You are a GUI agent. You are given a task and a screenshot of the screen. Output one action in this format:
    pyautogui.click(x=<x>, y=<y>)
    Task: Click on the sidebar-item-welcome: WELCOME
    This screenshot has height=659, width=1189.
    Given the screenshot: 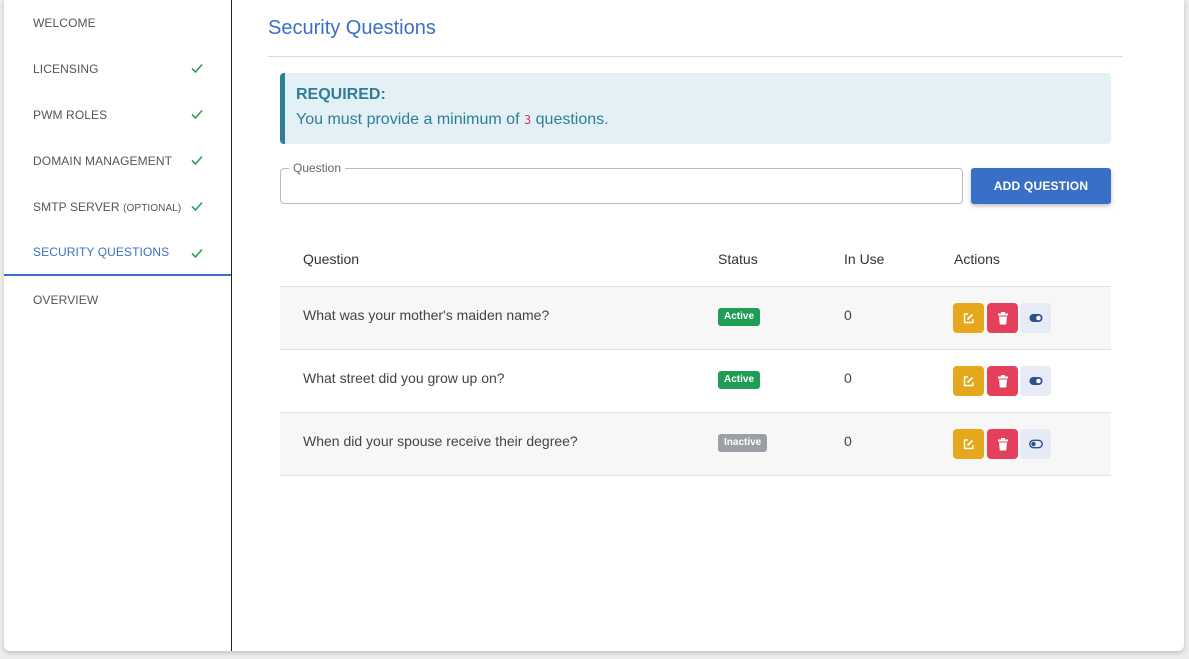 What is the action you would take?
    pyautogui.click(x=117, y=23)
    